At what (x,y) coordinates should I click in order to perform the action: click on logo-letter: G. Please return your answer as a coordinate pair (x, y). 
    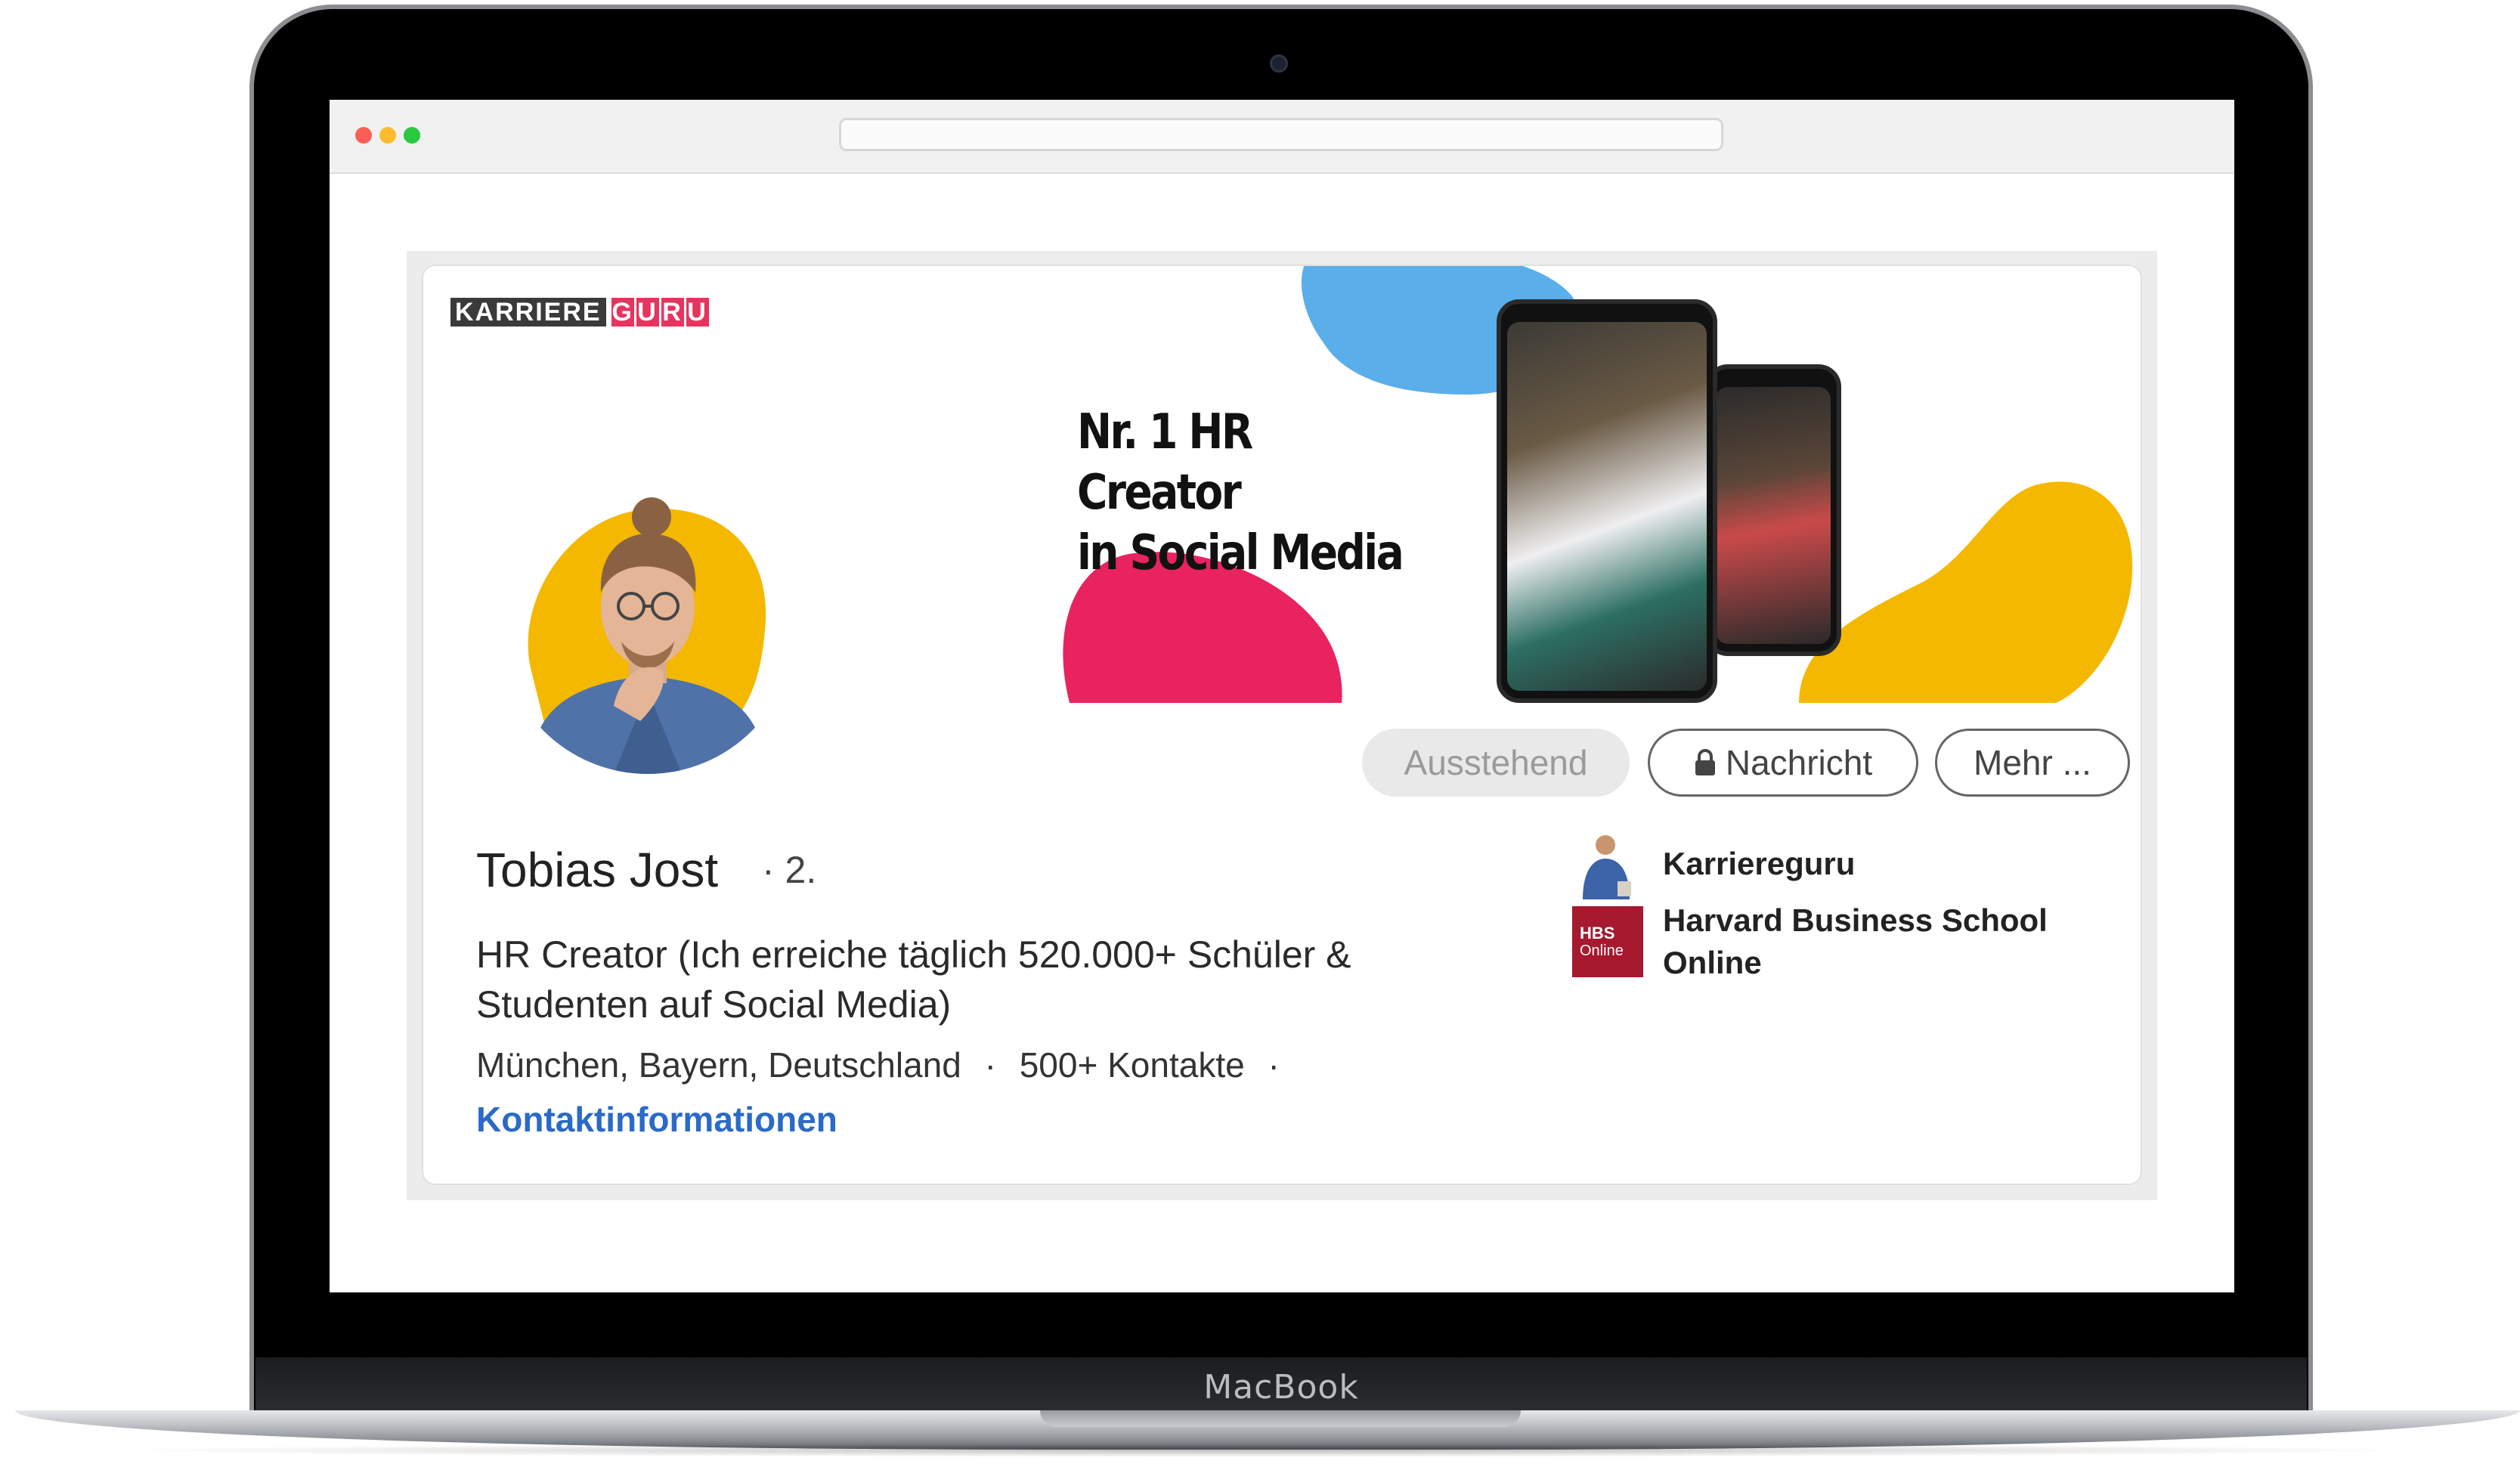
    Looking at the image, I should click on (622, 312).